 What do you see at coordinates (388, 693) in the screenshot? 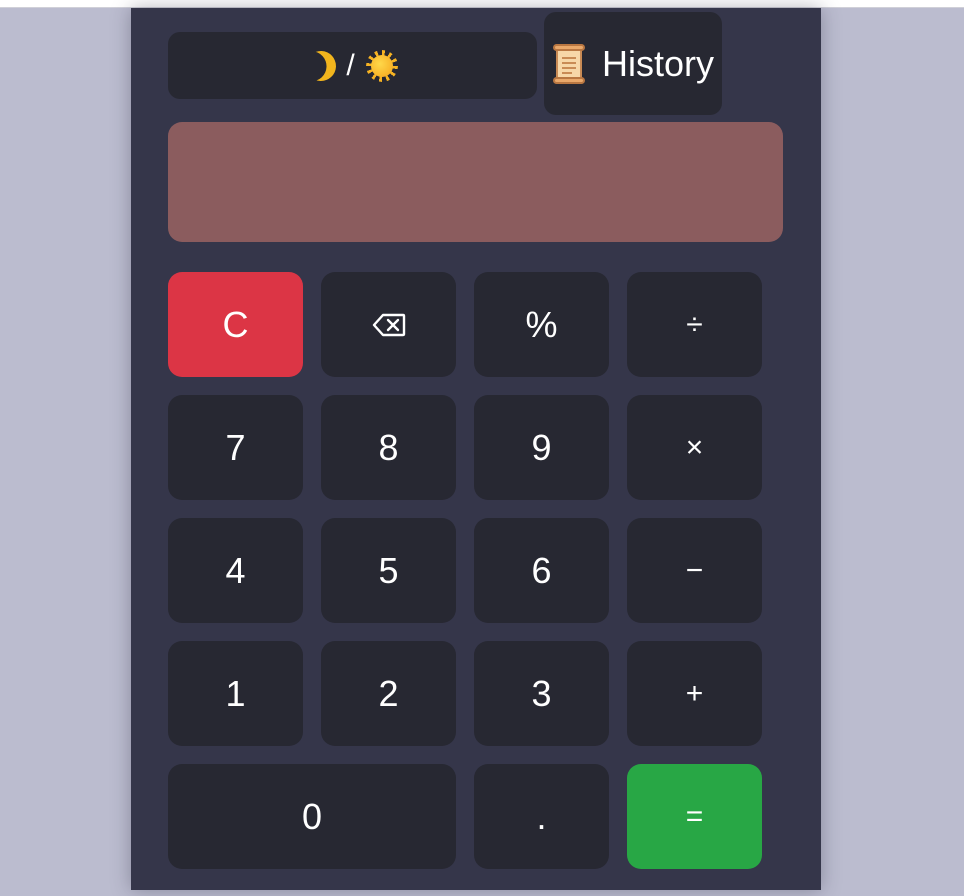
I see `digit-2-button: 2` at bounding box center [388, 693].